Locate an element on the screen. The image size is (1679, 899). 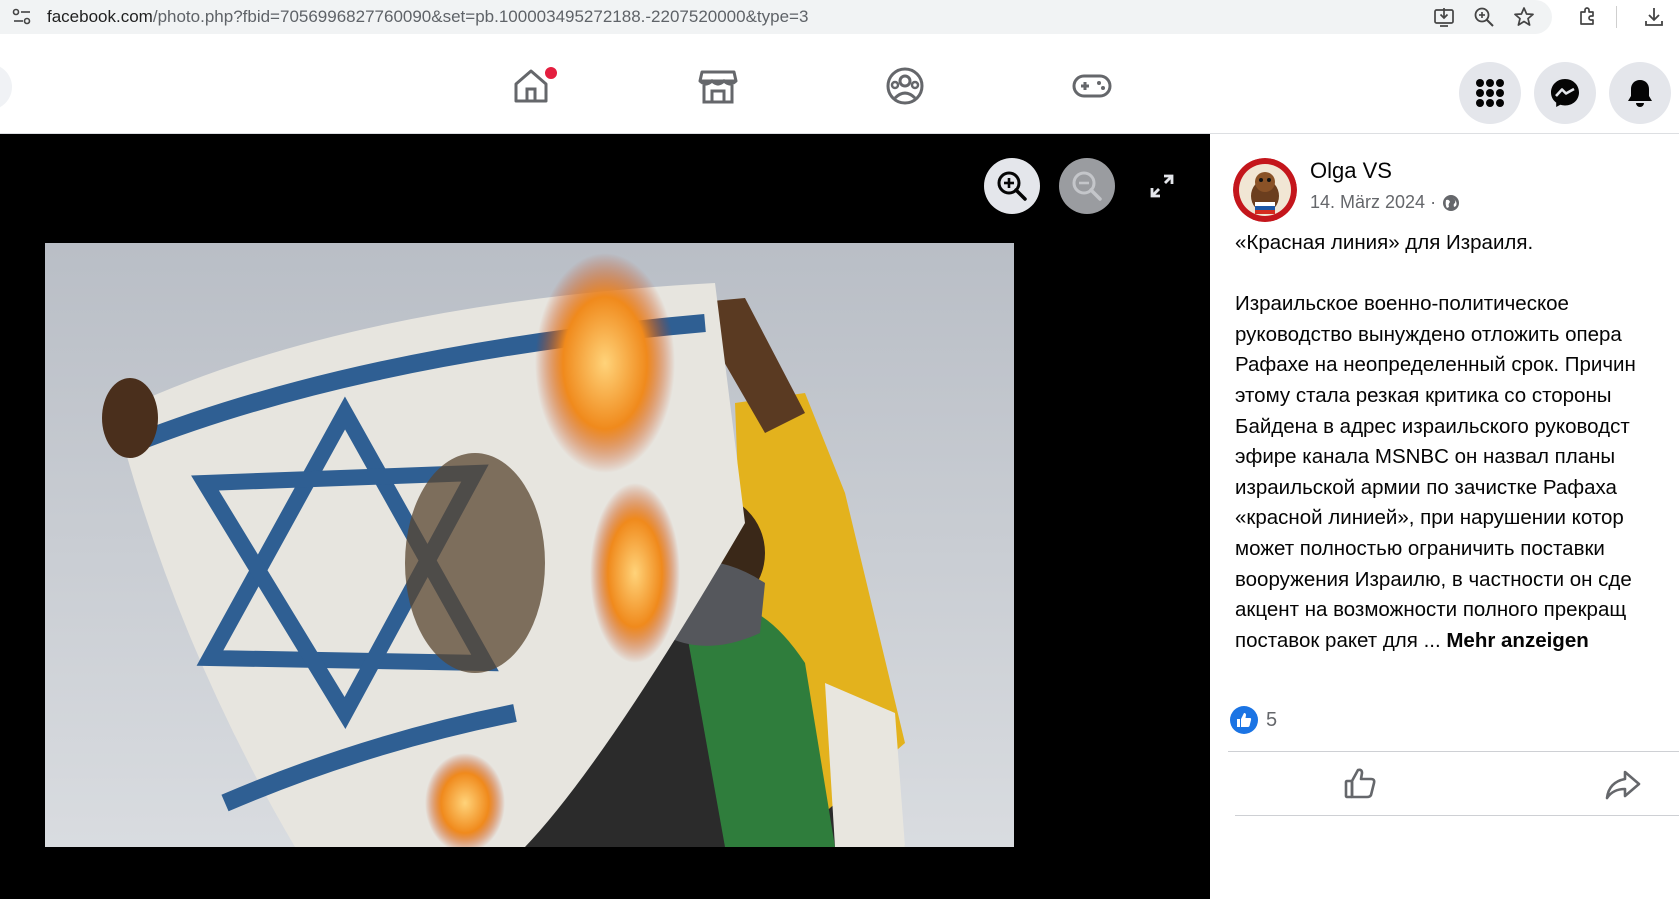
zoom-in-button is located at coordinates (1012, 186).